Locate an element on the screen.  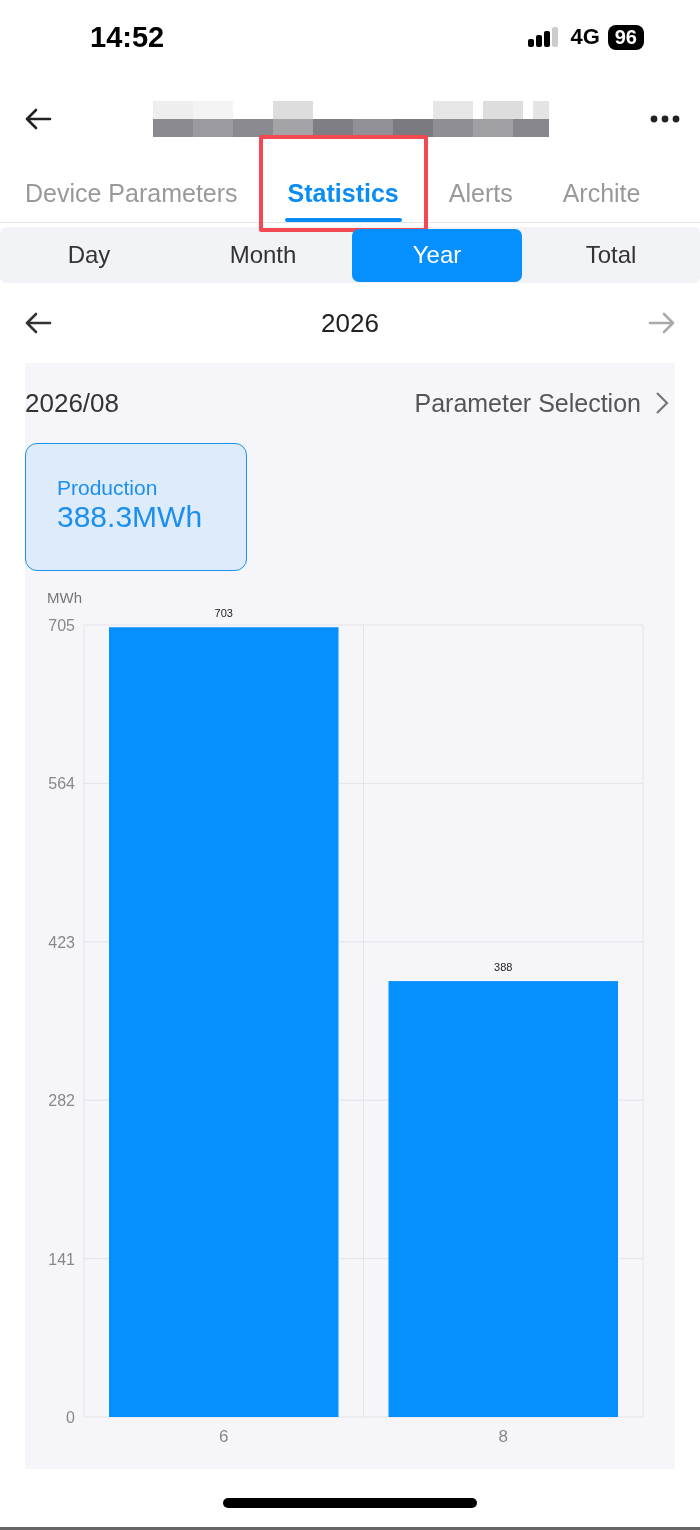
tab: Alerts is located at coordinates (480, 193).